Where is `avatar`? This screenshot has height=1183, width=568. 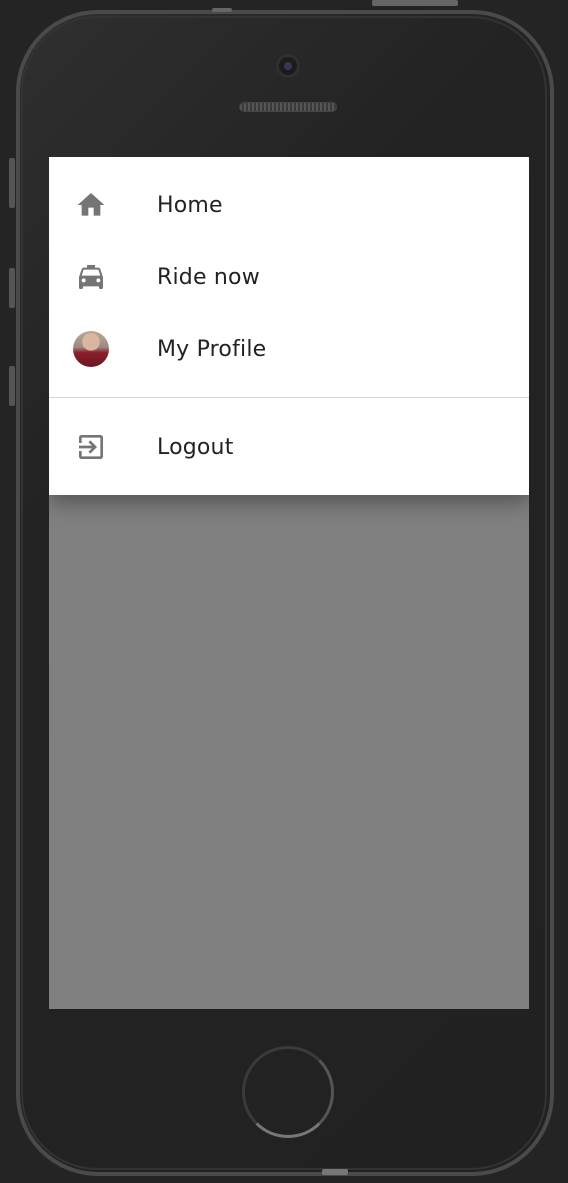
avatar is located at coordinates (91, 349).